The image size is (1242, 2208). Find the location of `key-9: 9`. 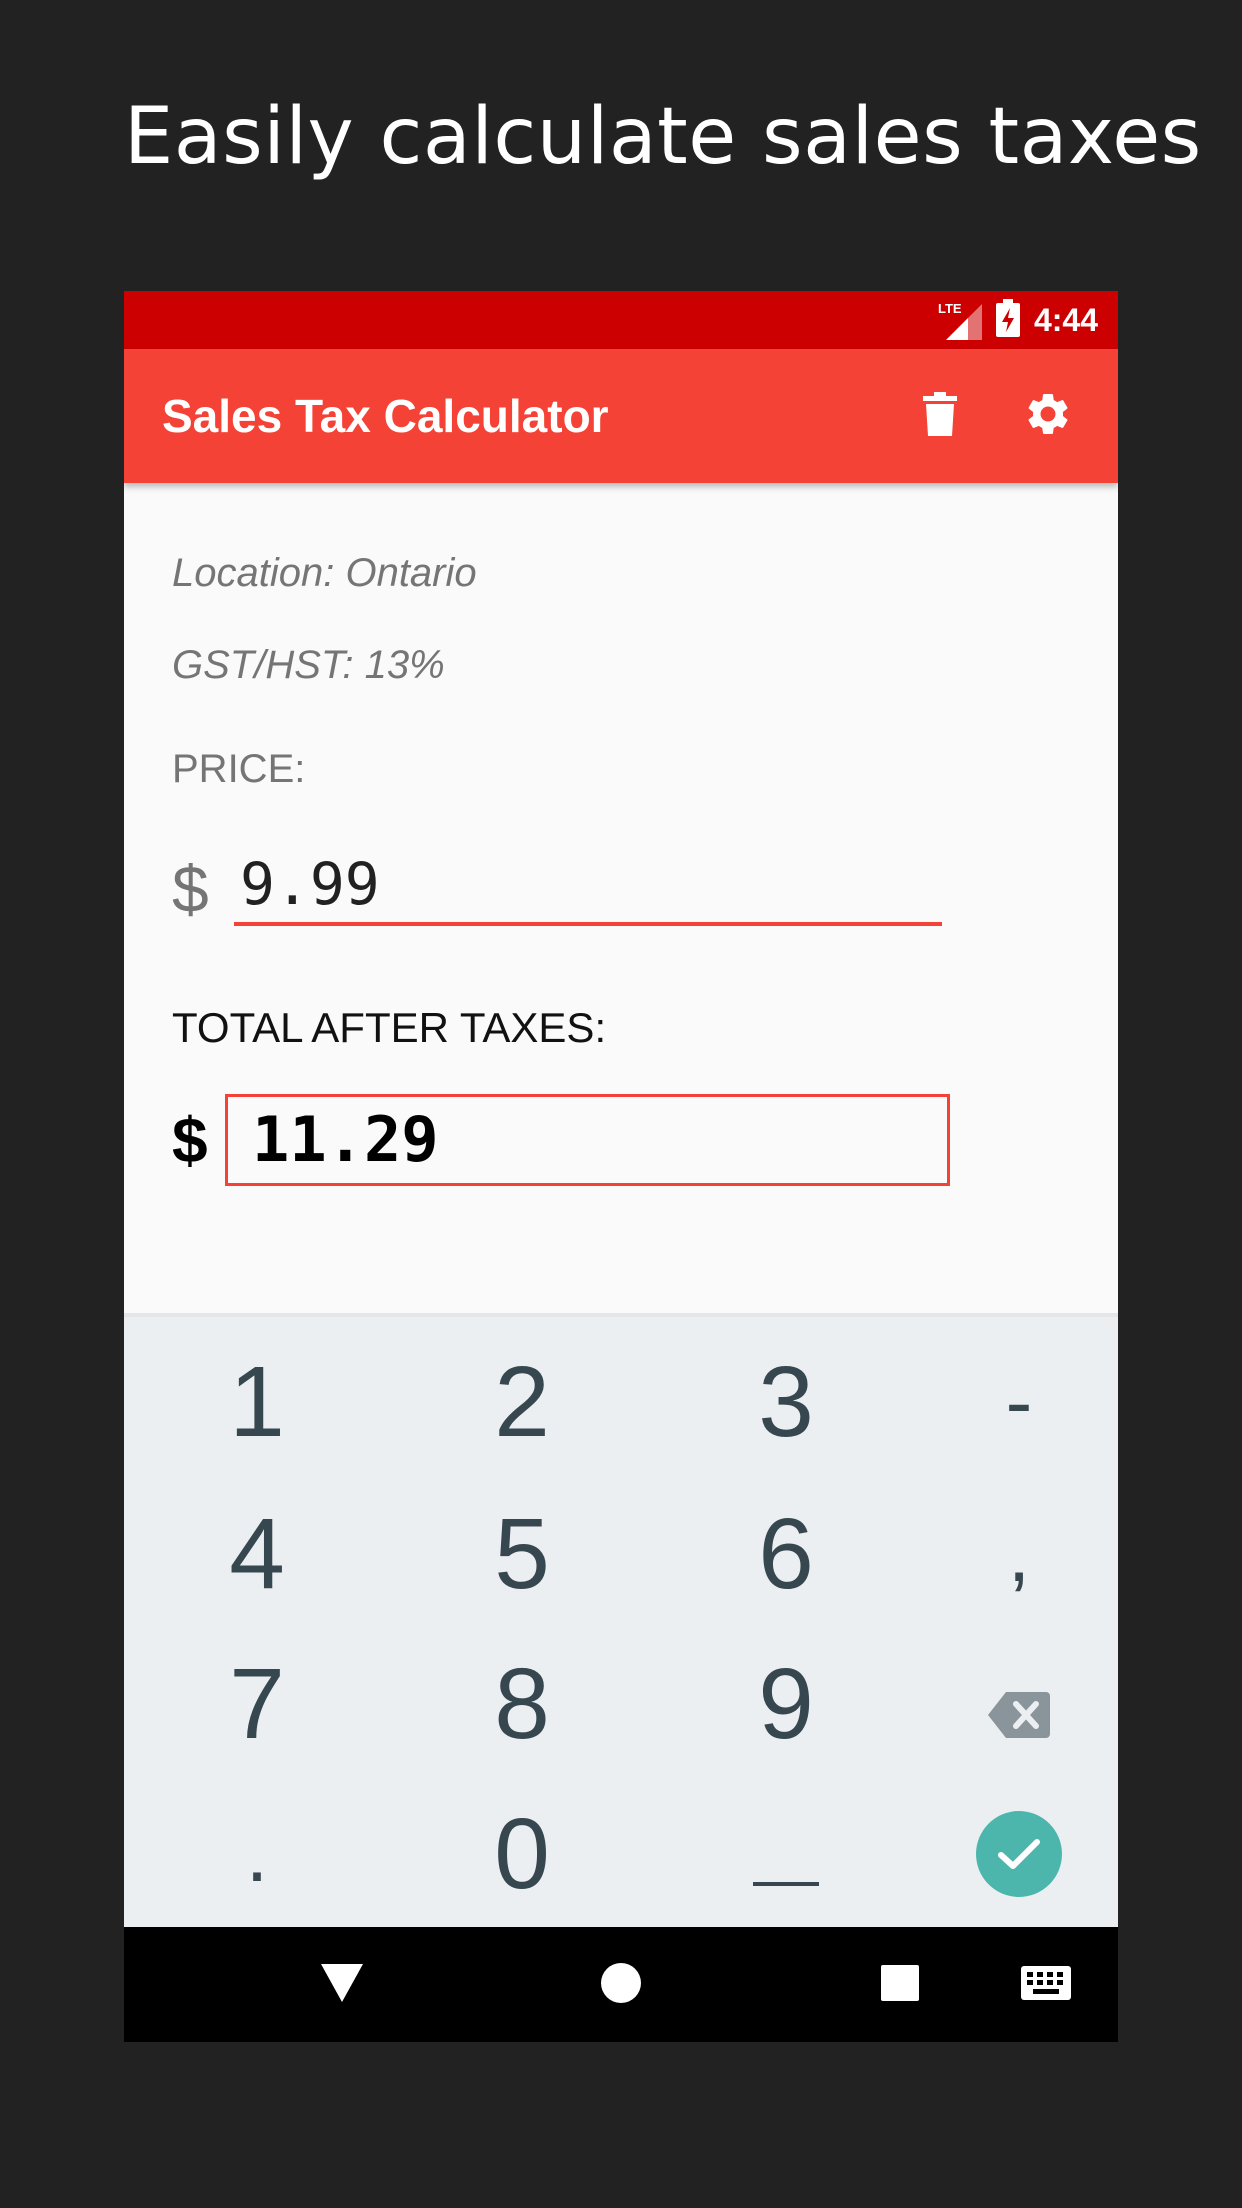

key-9: 9 is located at coordinates (786, 1704).